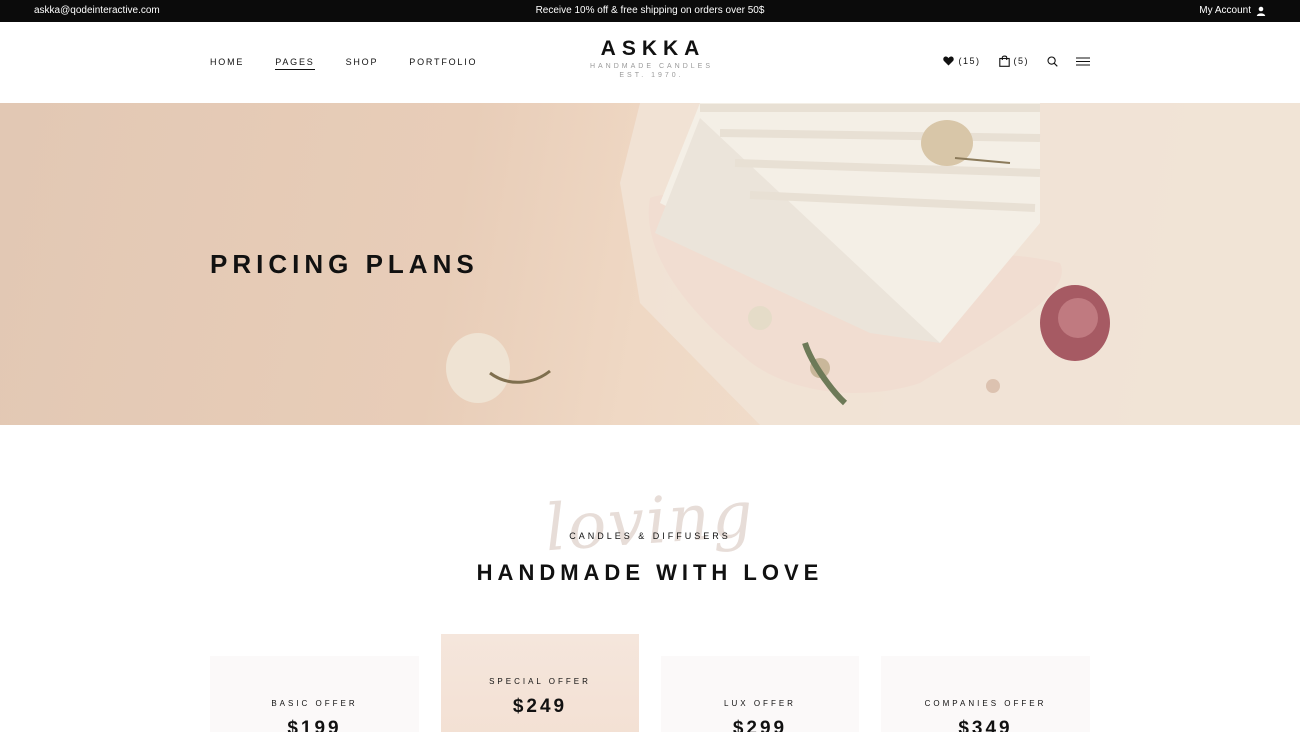 This screenshot has width=1300, height=732. I want to click on site-logo: ASKKA HANDMADE CANDLES EST. 1970., so click(650, 58).